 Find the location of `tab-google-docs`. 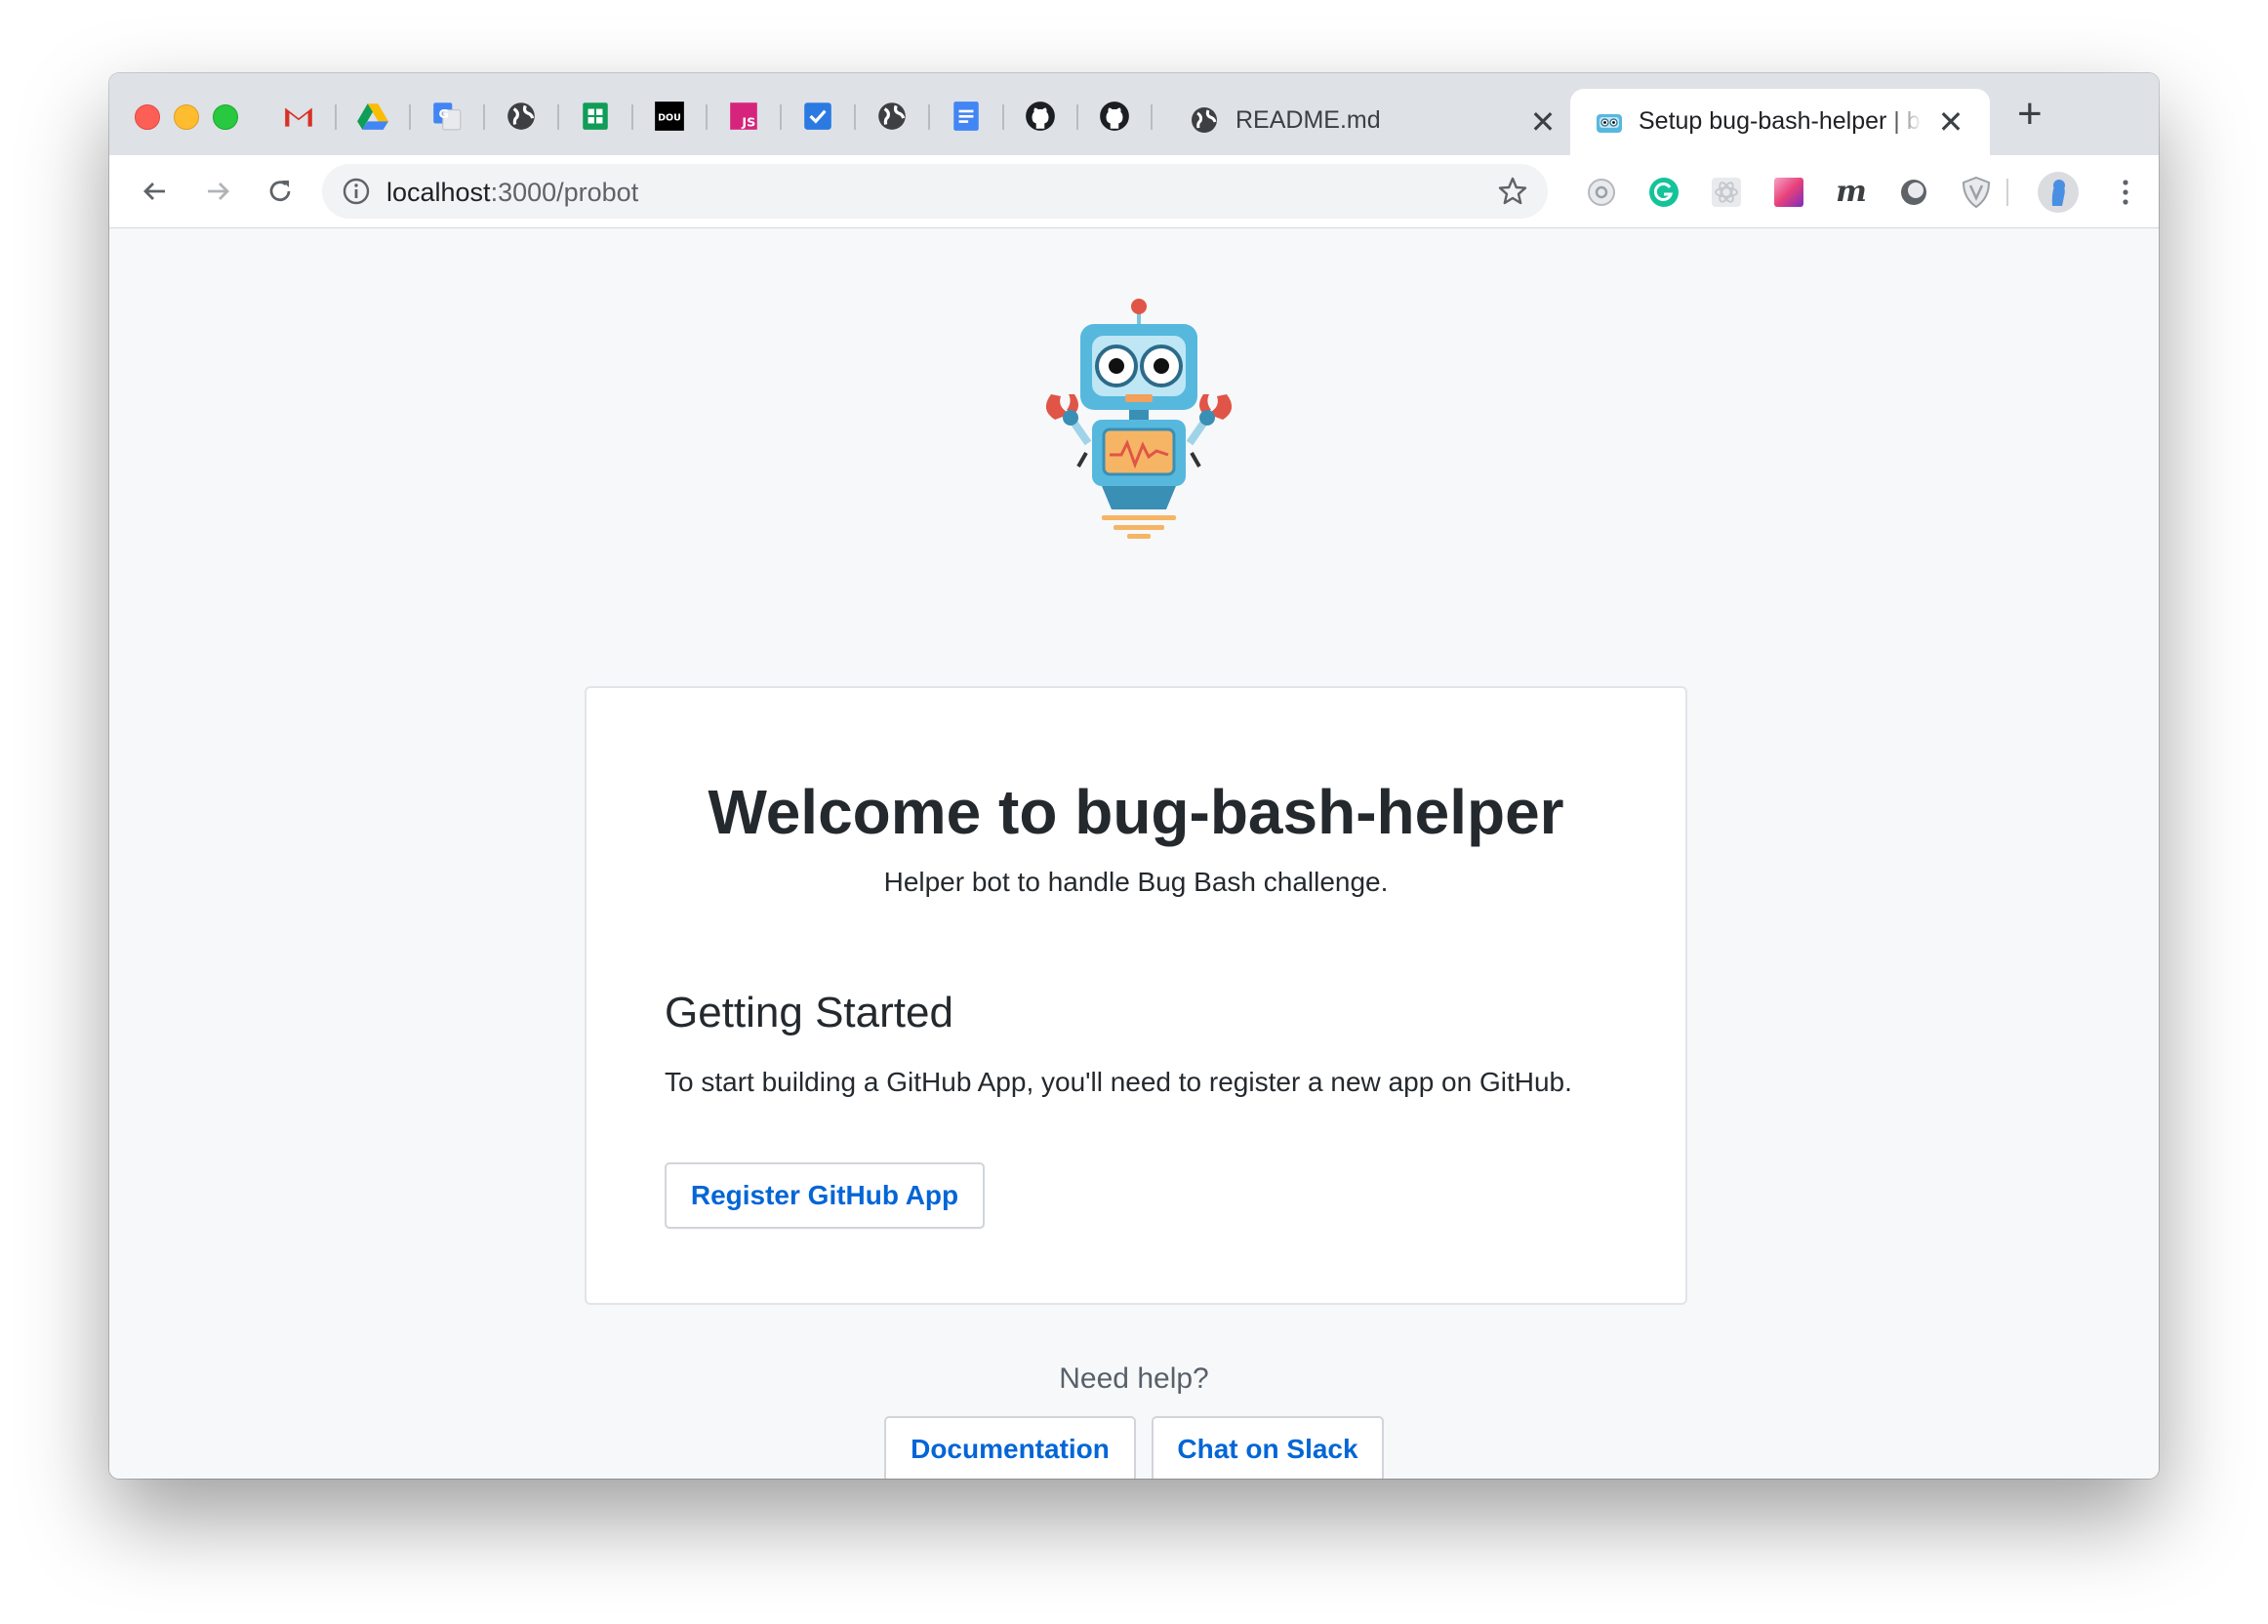

tab-google-docs is located at coordinates (967, 117).